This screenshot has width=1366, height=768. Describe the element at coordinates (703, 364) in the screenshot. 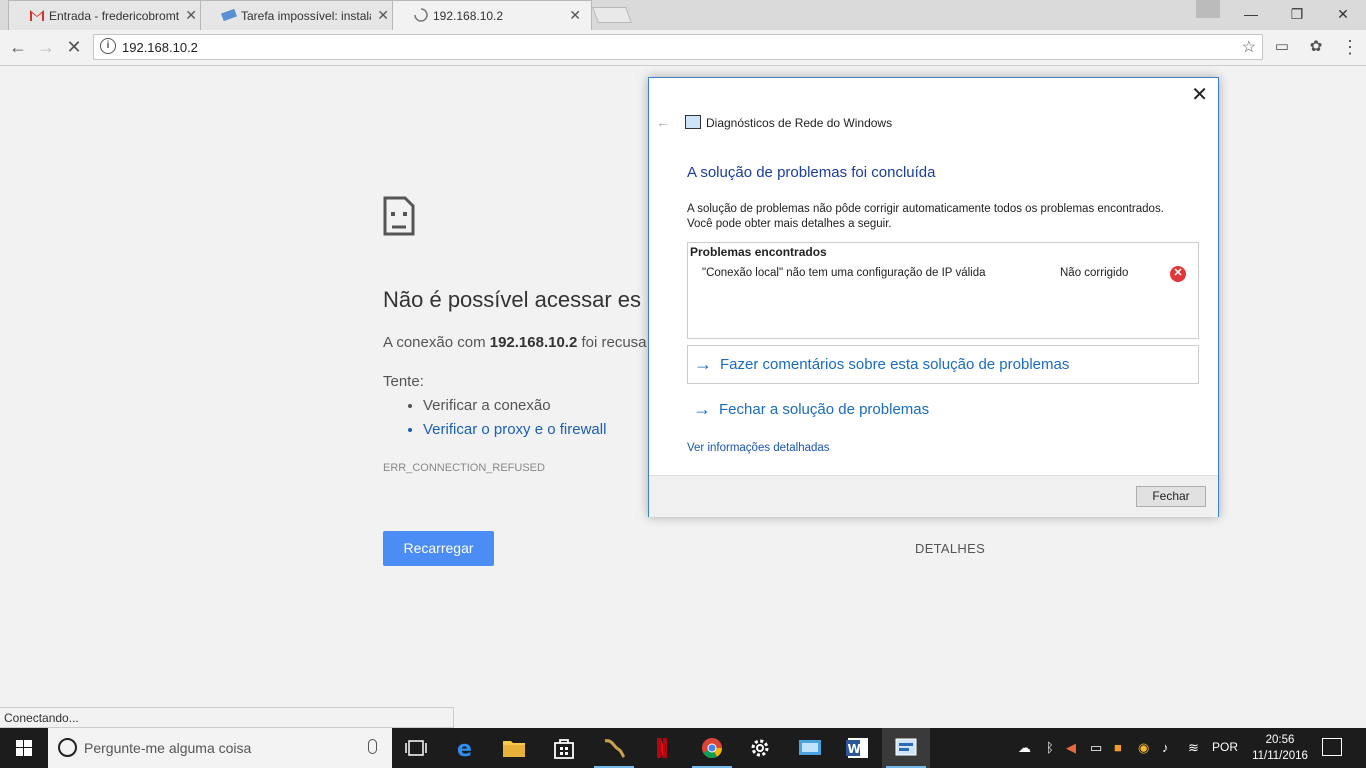

I see `arrow-right-icon: →` at that location.